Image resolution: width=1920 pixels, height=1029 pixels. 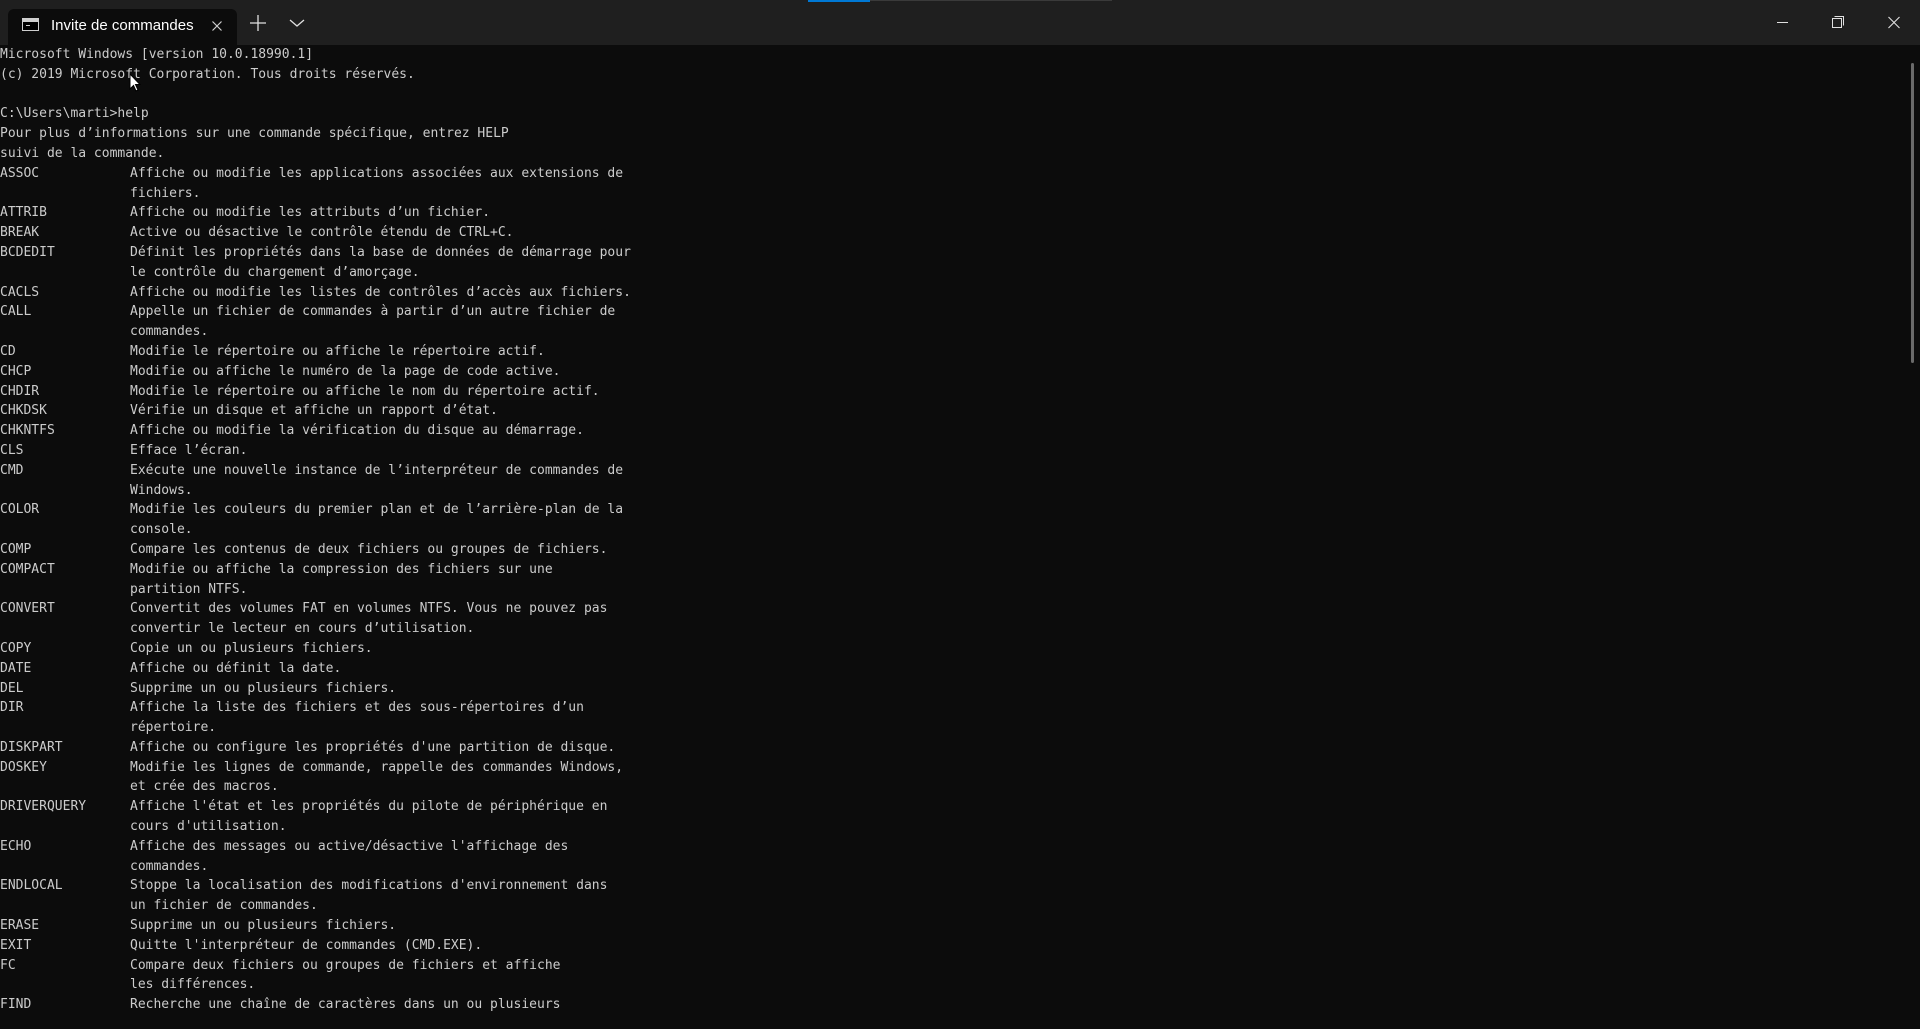 I want to click on tab-invite-de-commandes: Invite de commandes, so click(x=122, y=27).